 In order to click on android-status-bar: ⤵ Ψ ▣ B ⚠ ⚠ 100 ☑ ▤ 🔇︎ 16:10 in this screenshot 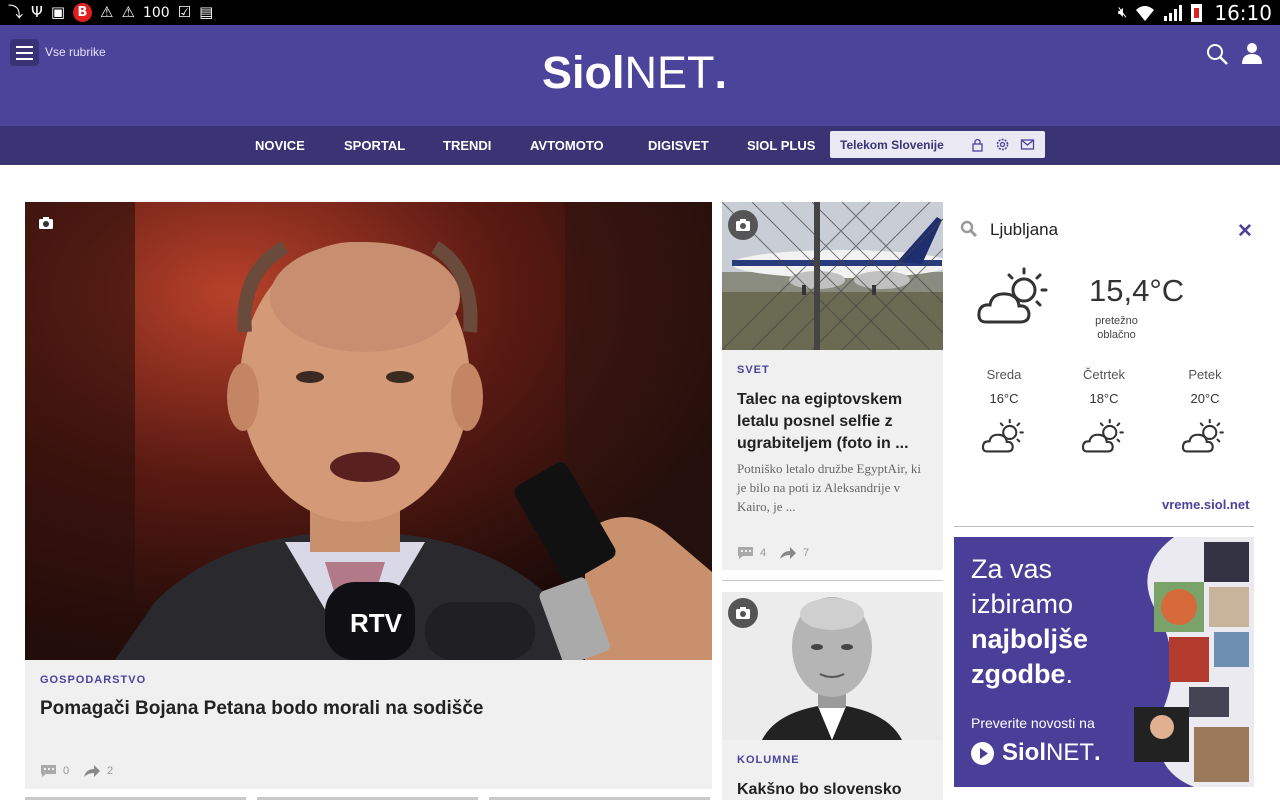, I will do `click(640, 12)`.